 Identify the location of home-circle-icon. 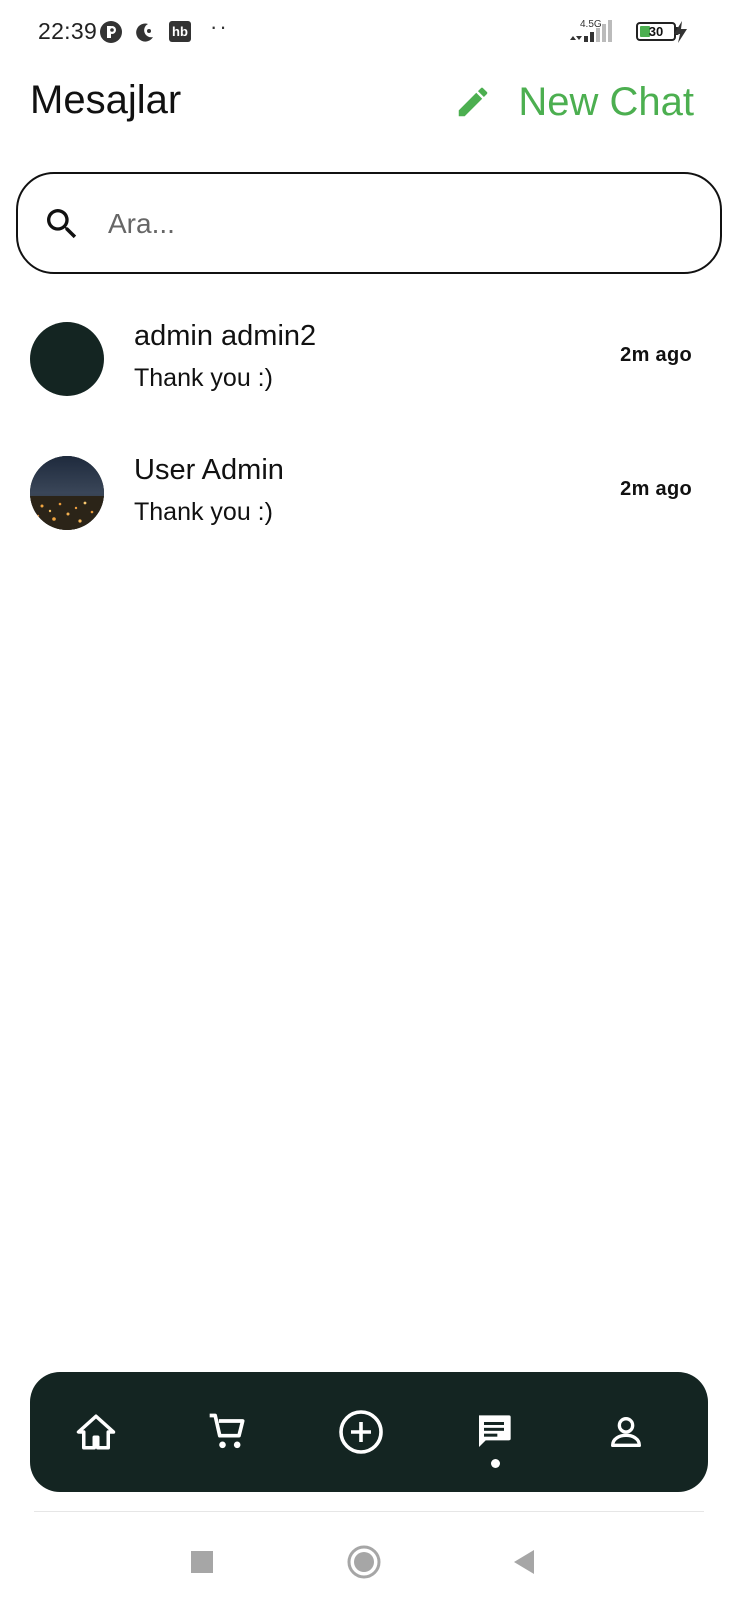
(364, 1562).